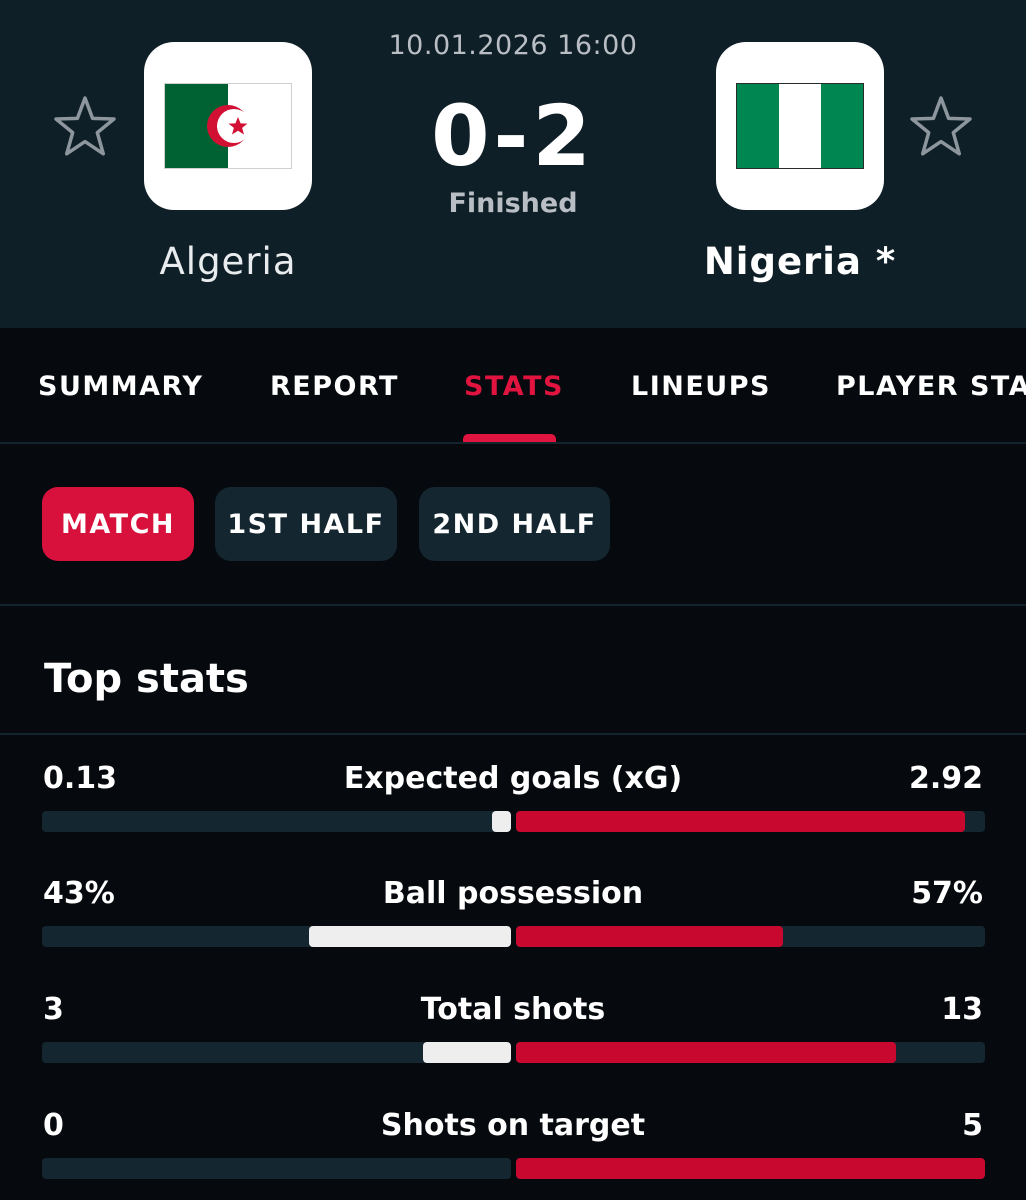 Image resolution: width=1026 pixels, height=1200 pixels. I want to click on tab-report: REPORT, so click(334, 386).